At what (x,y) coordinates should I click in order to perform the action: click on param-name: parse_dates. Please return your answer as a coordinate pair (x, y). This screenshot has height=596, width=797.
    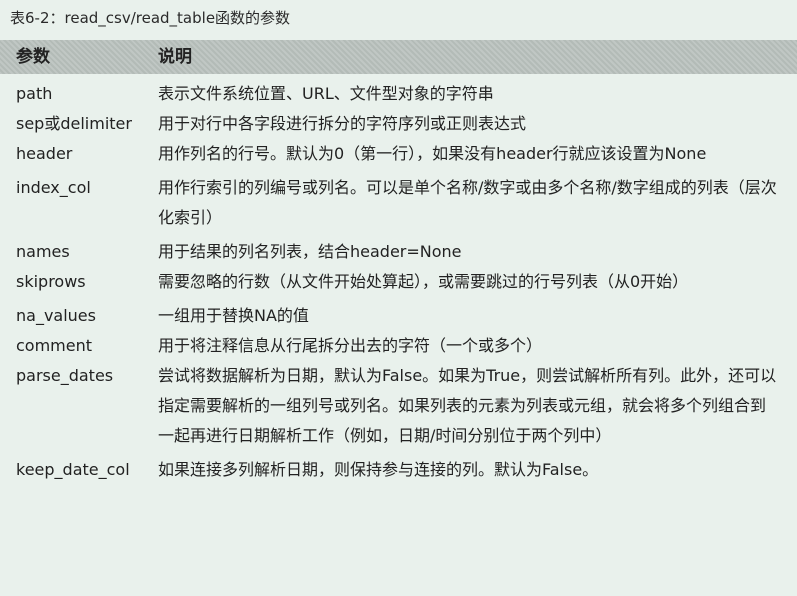
    Looking at the image, I should click on (65, 375).